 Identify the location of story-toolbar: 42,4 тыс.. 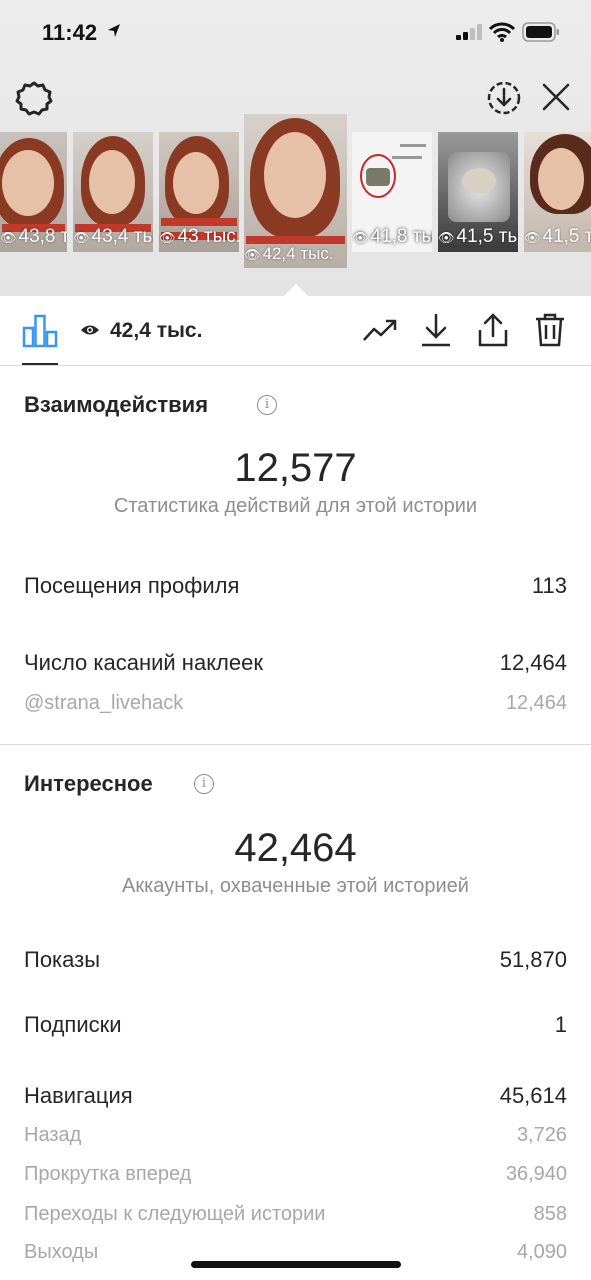
(295, 331).